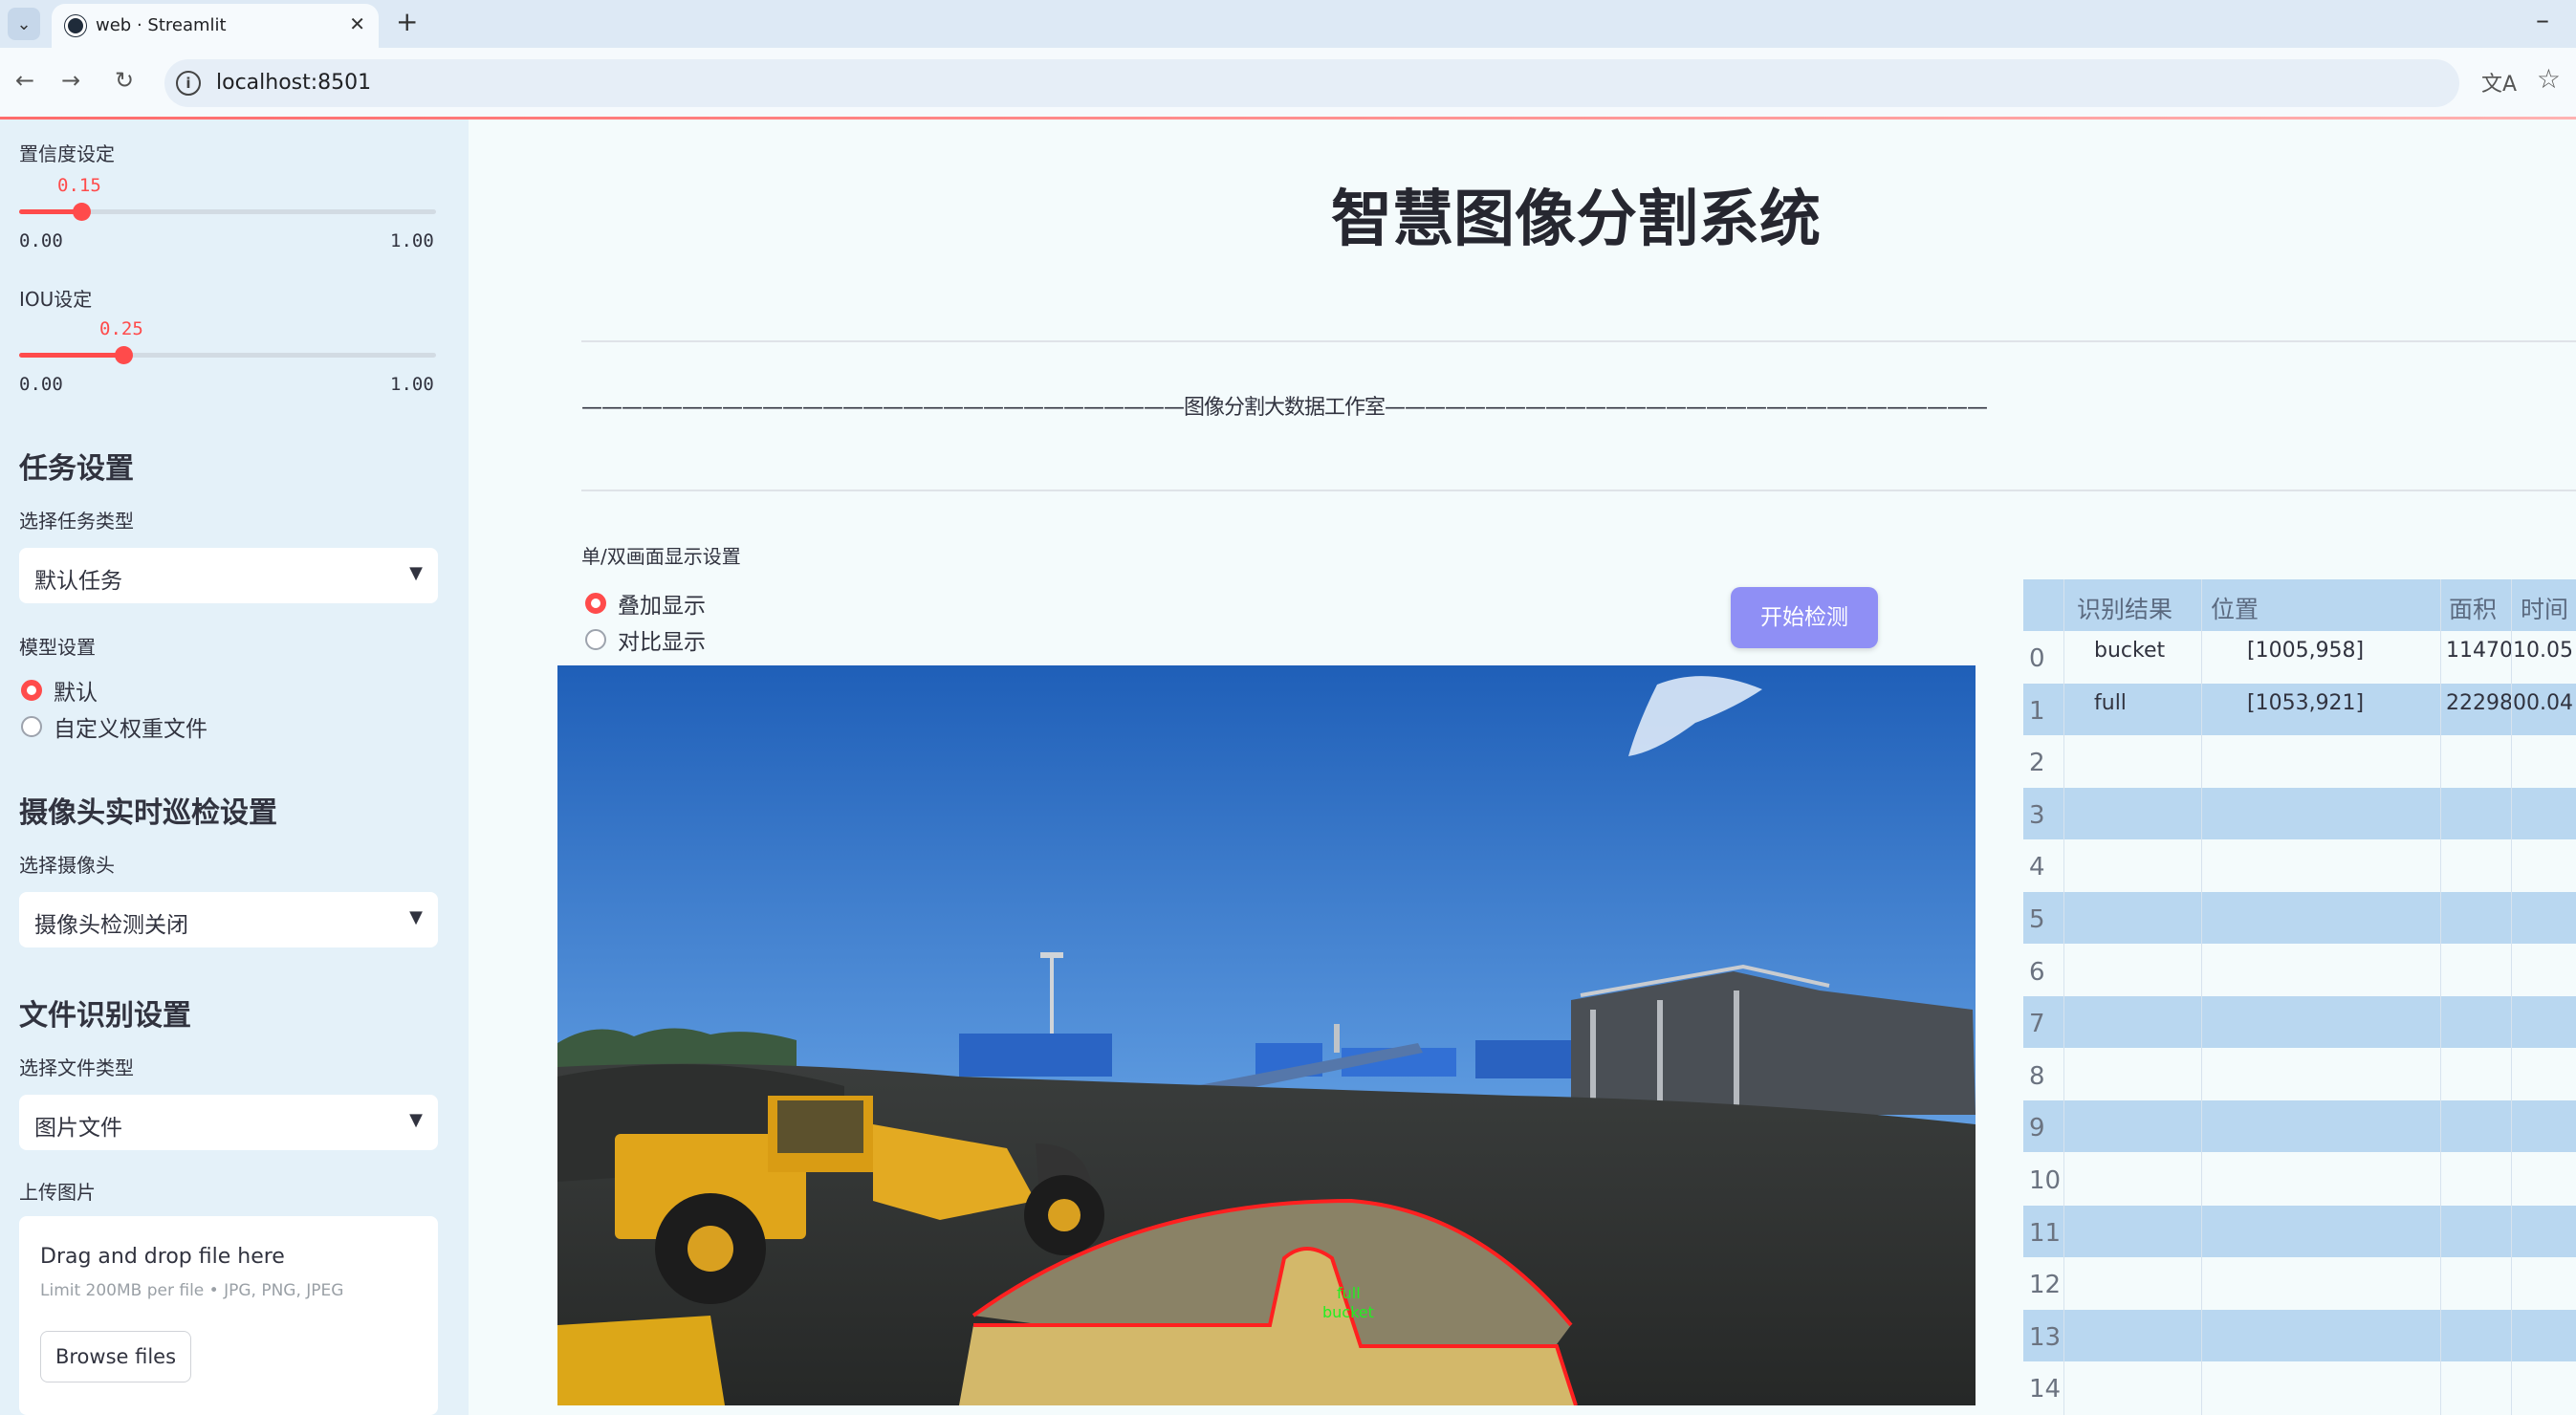  Describe the element at coordinates (2299, 1335) in the screenshot. I see `table-row: 13` at that location.